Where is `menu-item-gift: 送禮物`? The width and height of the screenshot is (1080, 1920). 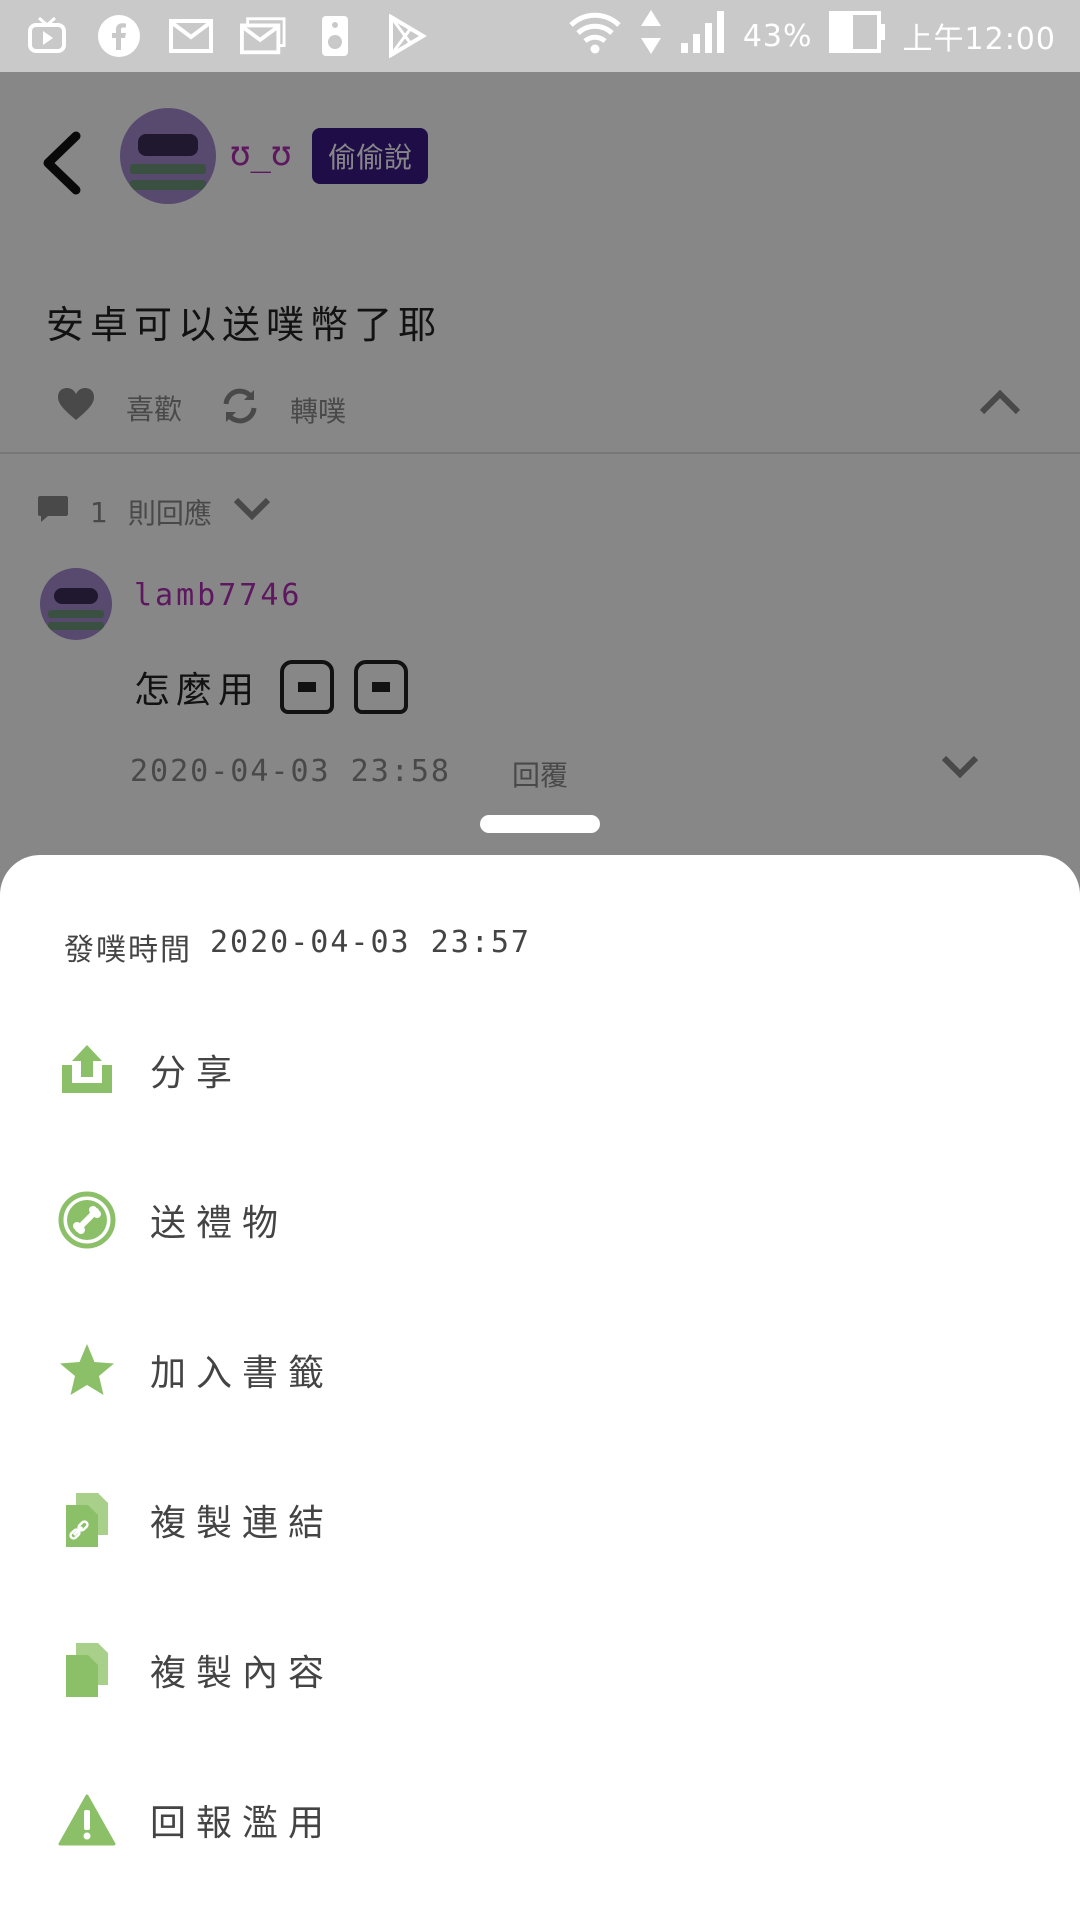 menu-item-gift: 送禮物 is located at coordinates (540, 1220).